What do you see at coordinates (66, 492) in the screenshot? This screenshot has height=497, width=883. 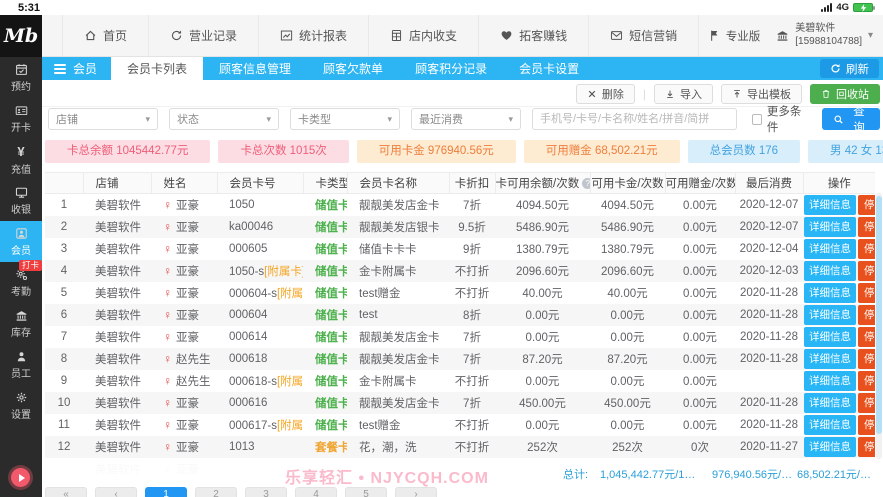 I see `page-button: «` at bounding box center [66, 492].